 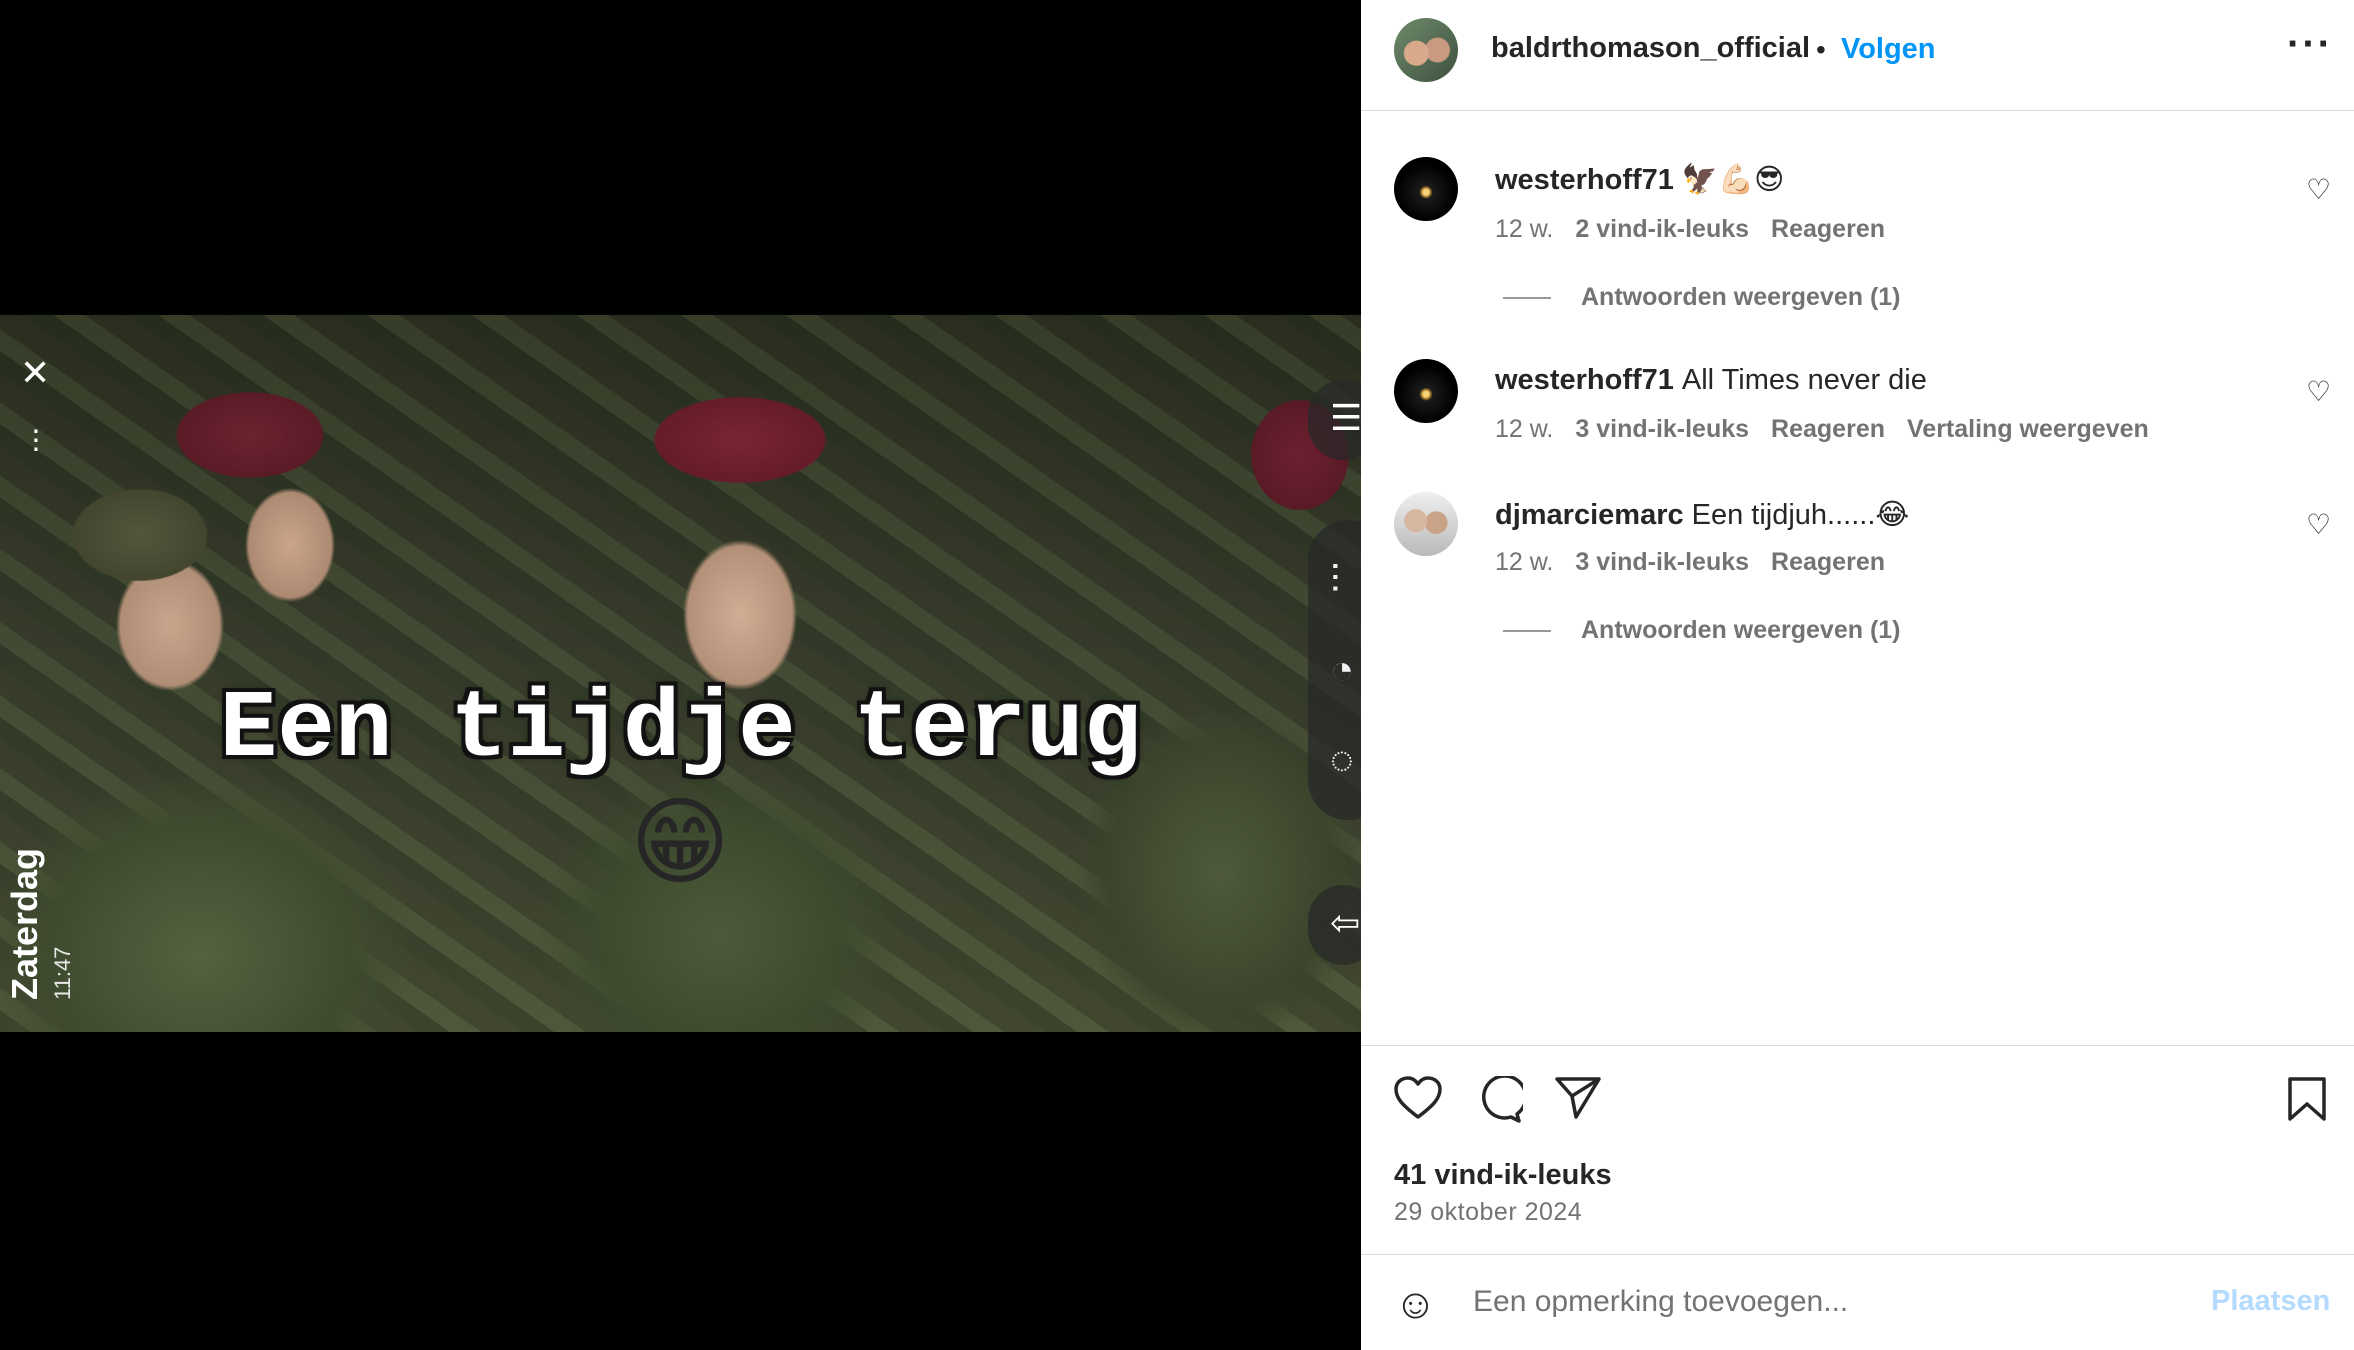 What do you see at coordinates (1415, 1304) in the screenshot?
I see `emoji-picker-icon: ☺` at bounding box center [1415, 1304].